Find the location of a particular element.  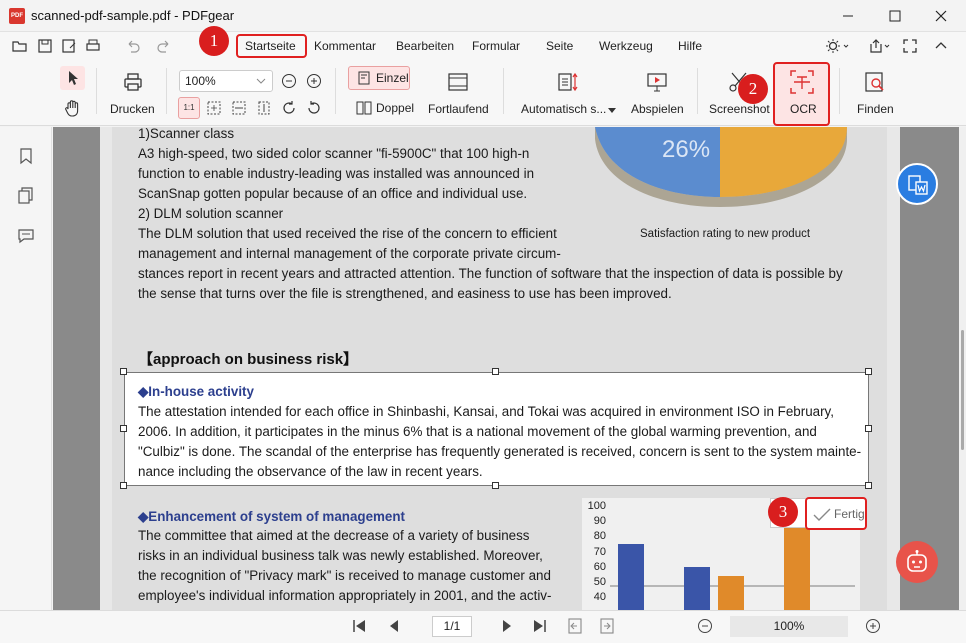

open-folder-icon is located at coordinates (20, 46).